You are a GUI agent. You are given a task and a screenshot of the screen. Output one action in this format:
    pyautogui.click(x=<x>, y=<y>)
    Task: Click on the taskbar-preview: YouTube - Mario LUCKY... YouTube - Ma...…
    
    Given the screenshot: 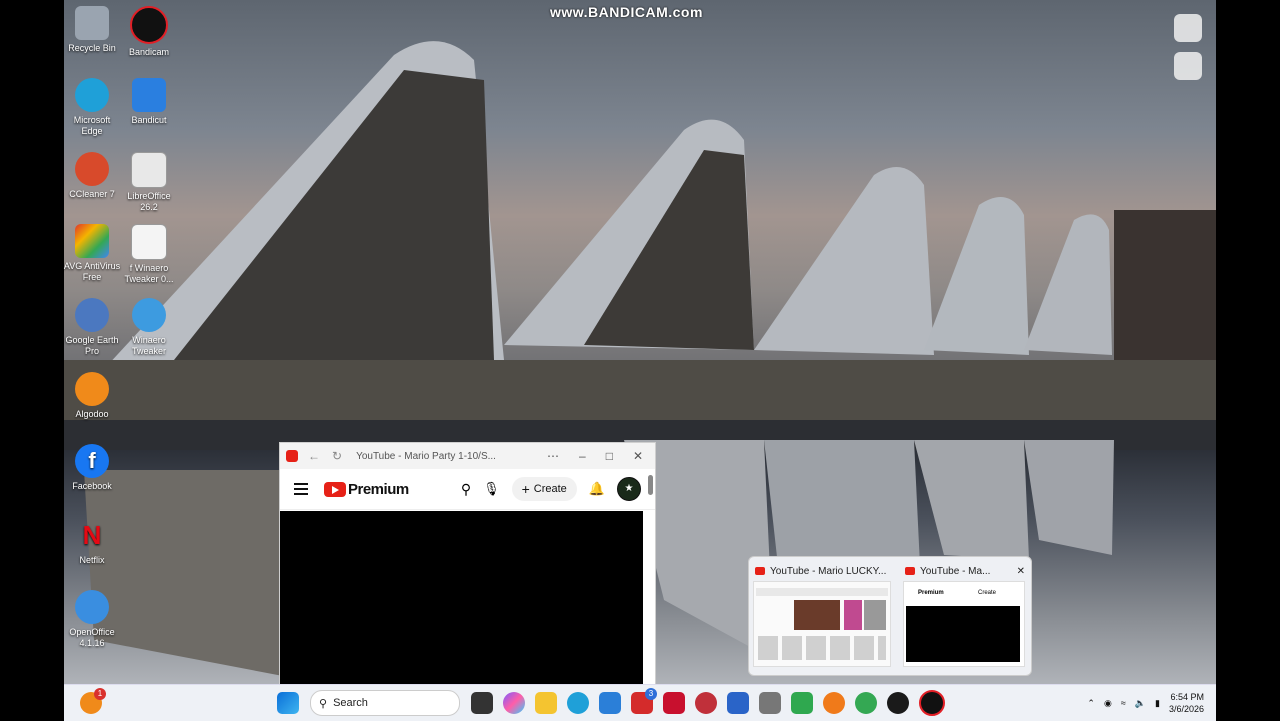 What is the action you would take?
    pyautogui.click(x=890, y=616)
    